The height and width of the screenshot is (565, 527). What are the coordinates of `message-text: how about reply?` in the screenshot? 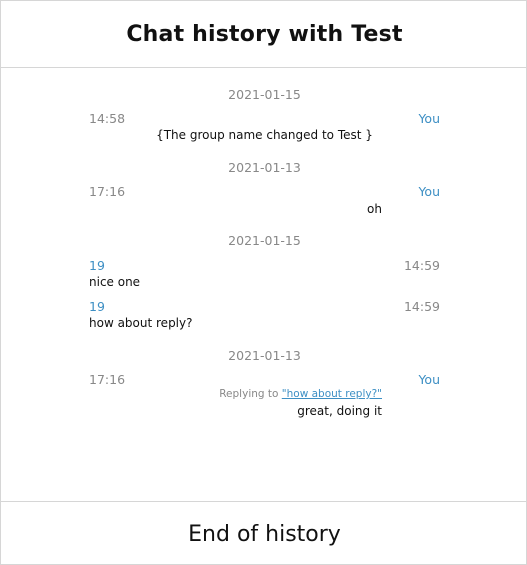 It's located at (141, 323).